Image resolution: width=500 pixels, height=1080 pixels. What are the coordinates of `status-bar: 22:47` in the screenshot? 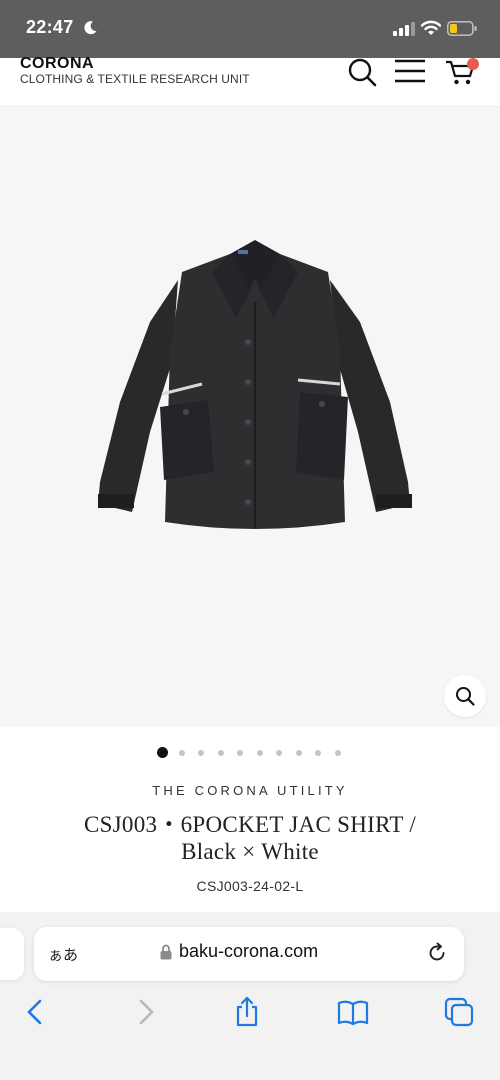 It's located at (250, 29).